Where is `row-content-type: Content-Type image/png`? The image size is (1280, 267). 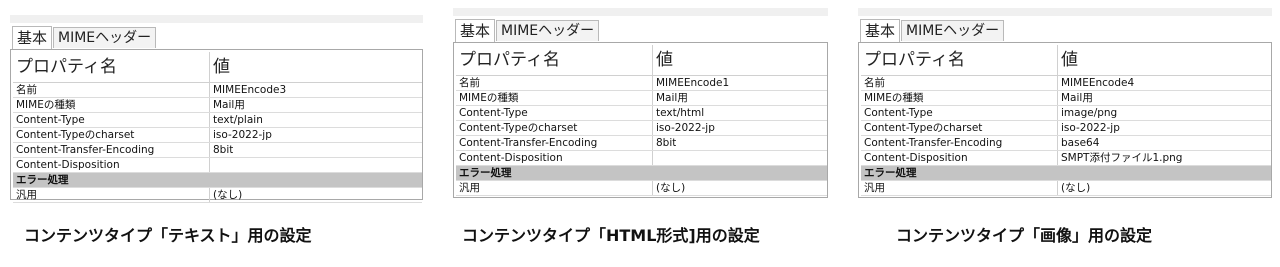
row-content-type: Content-Type image/png is located at coordinates (1066, 113).